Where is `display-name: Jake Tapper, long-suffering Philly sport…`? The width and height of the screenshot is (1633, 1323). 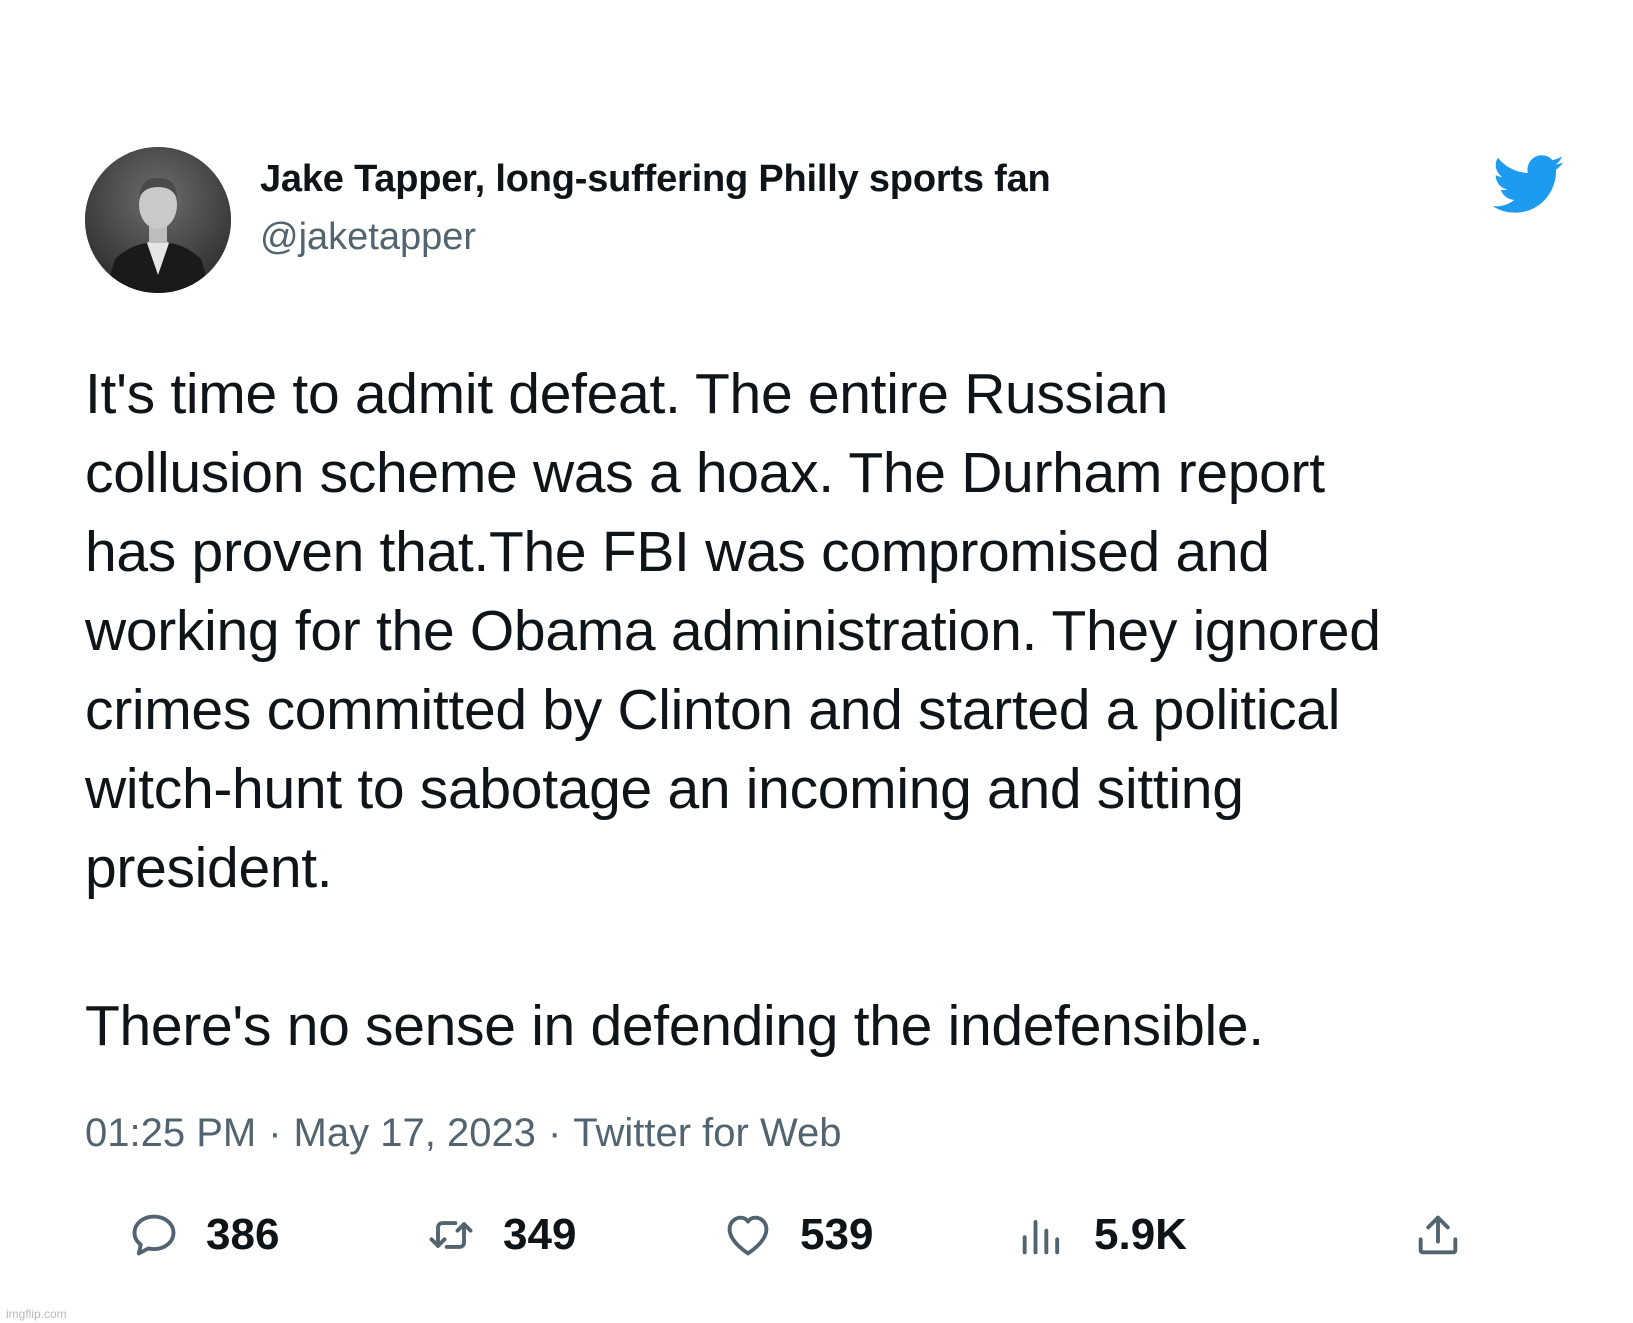
display-name: Jake Tapper, long-suffering Philly sport… is located at coordinates (655, 179).